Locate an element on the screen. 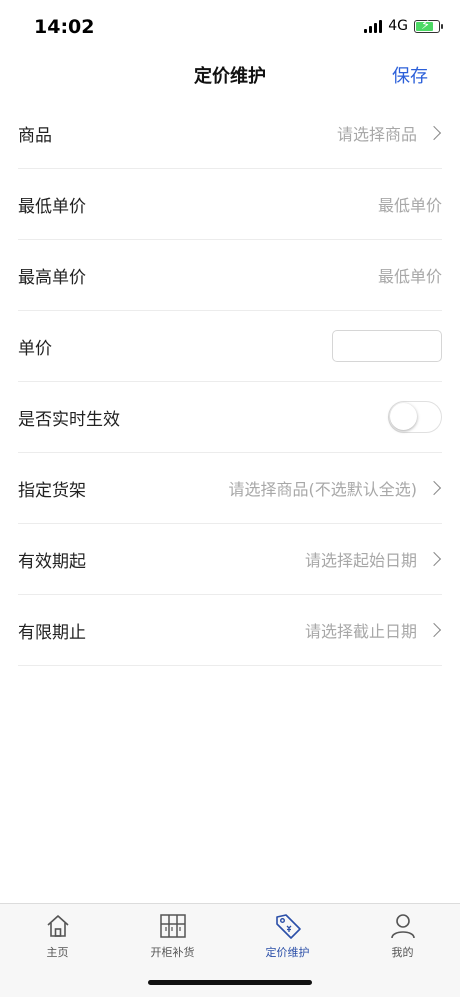 The width and height of the screenshot is (460, 997). tab-profile-label: 我的 is located at coordinates (402, 952).